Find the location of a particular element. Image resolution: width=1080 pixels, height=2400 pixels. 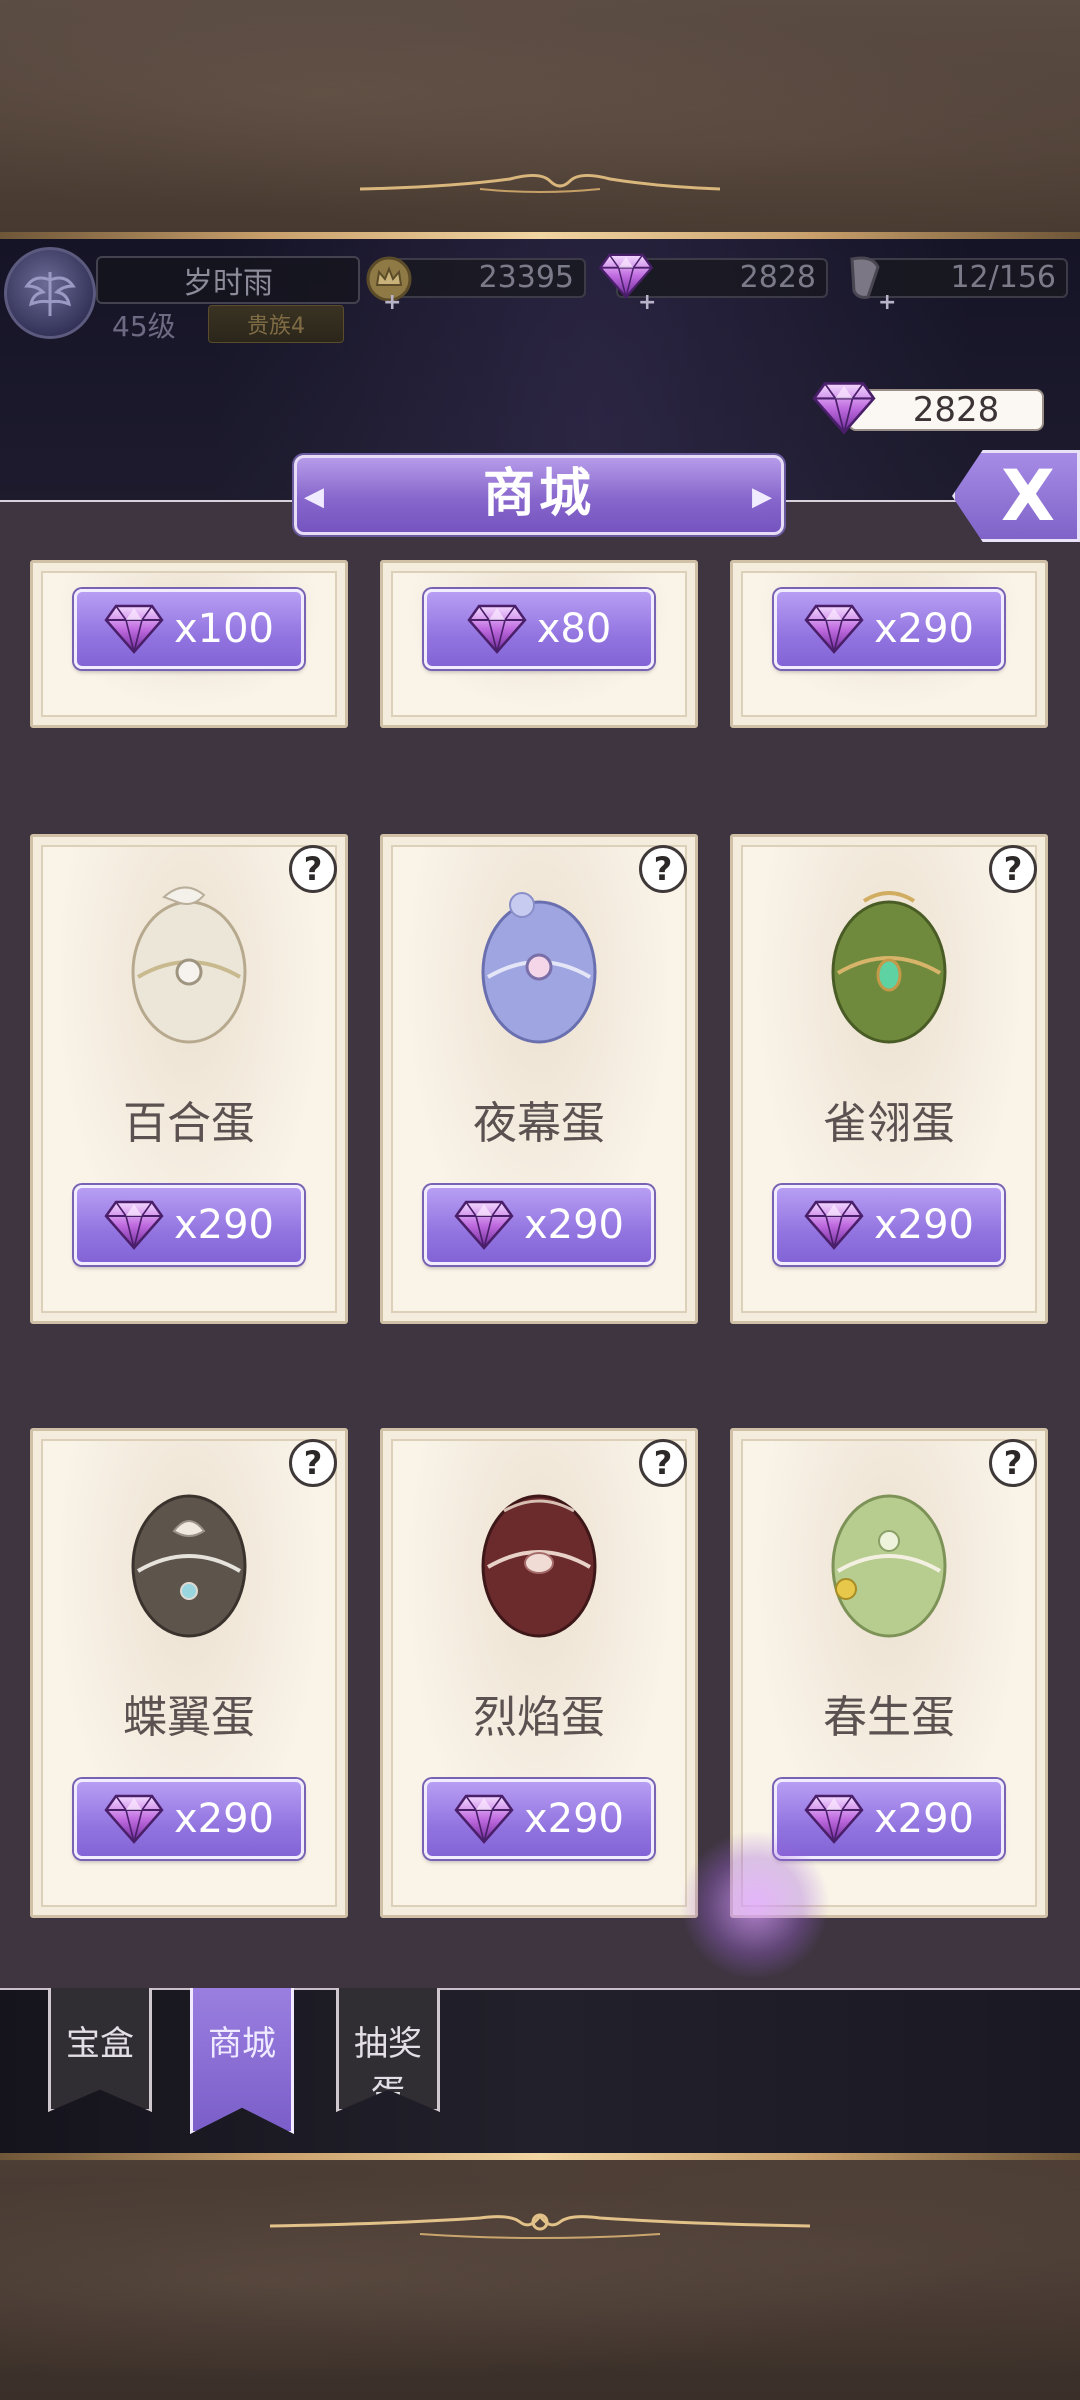

egg-name: 蝶翼蛋 is located at coordinates (189, 1717).